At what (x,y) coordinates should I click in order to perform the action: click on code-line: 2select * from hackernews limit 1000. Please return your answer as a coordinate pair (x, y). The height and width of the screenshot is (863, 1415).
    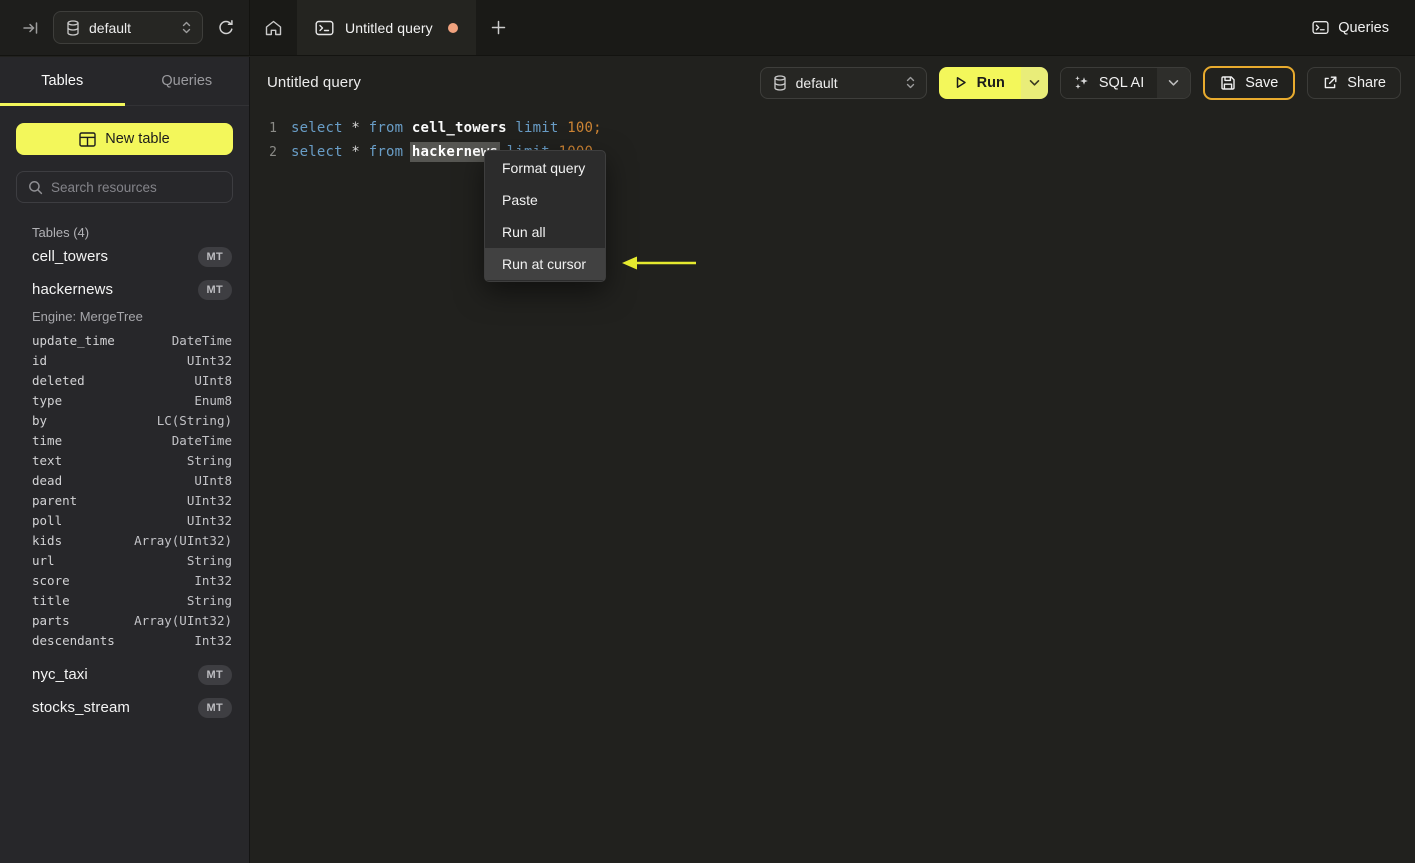
    Looking at the image, I should click on (833, 152).